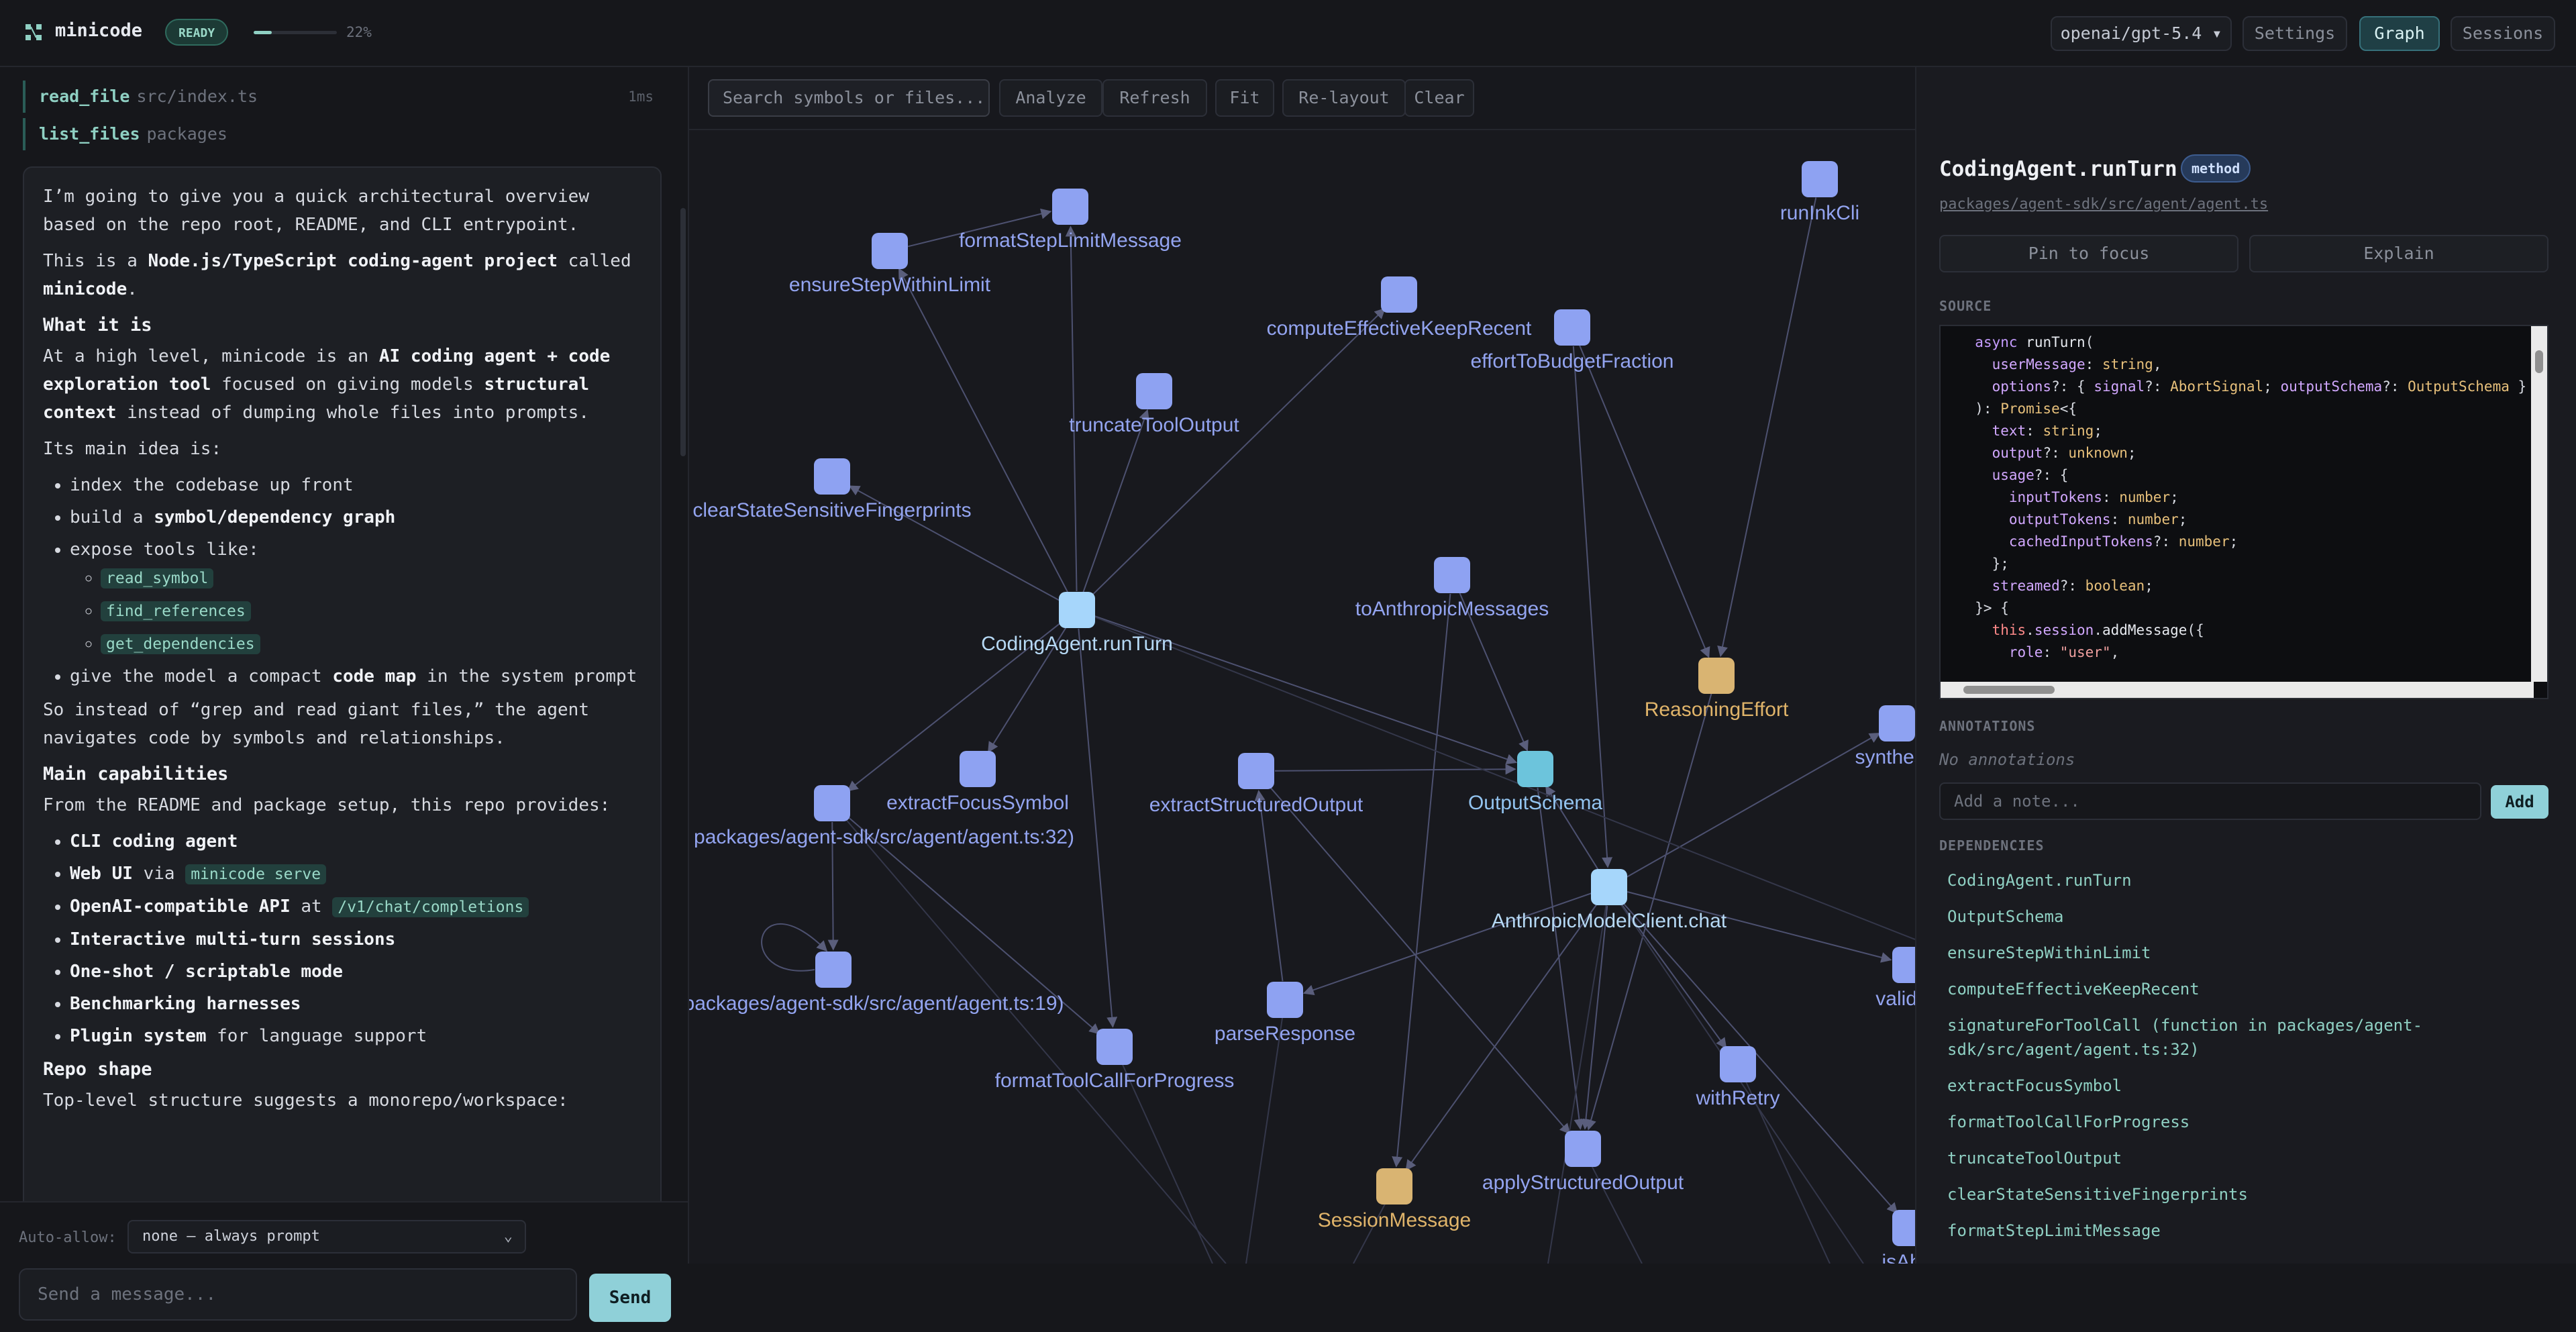  Describe the element at coordinates (371, 611) in the screenshot. I see `list-item: find_references` at that location.